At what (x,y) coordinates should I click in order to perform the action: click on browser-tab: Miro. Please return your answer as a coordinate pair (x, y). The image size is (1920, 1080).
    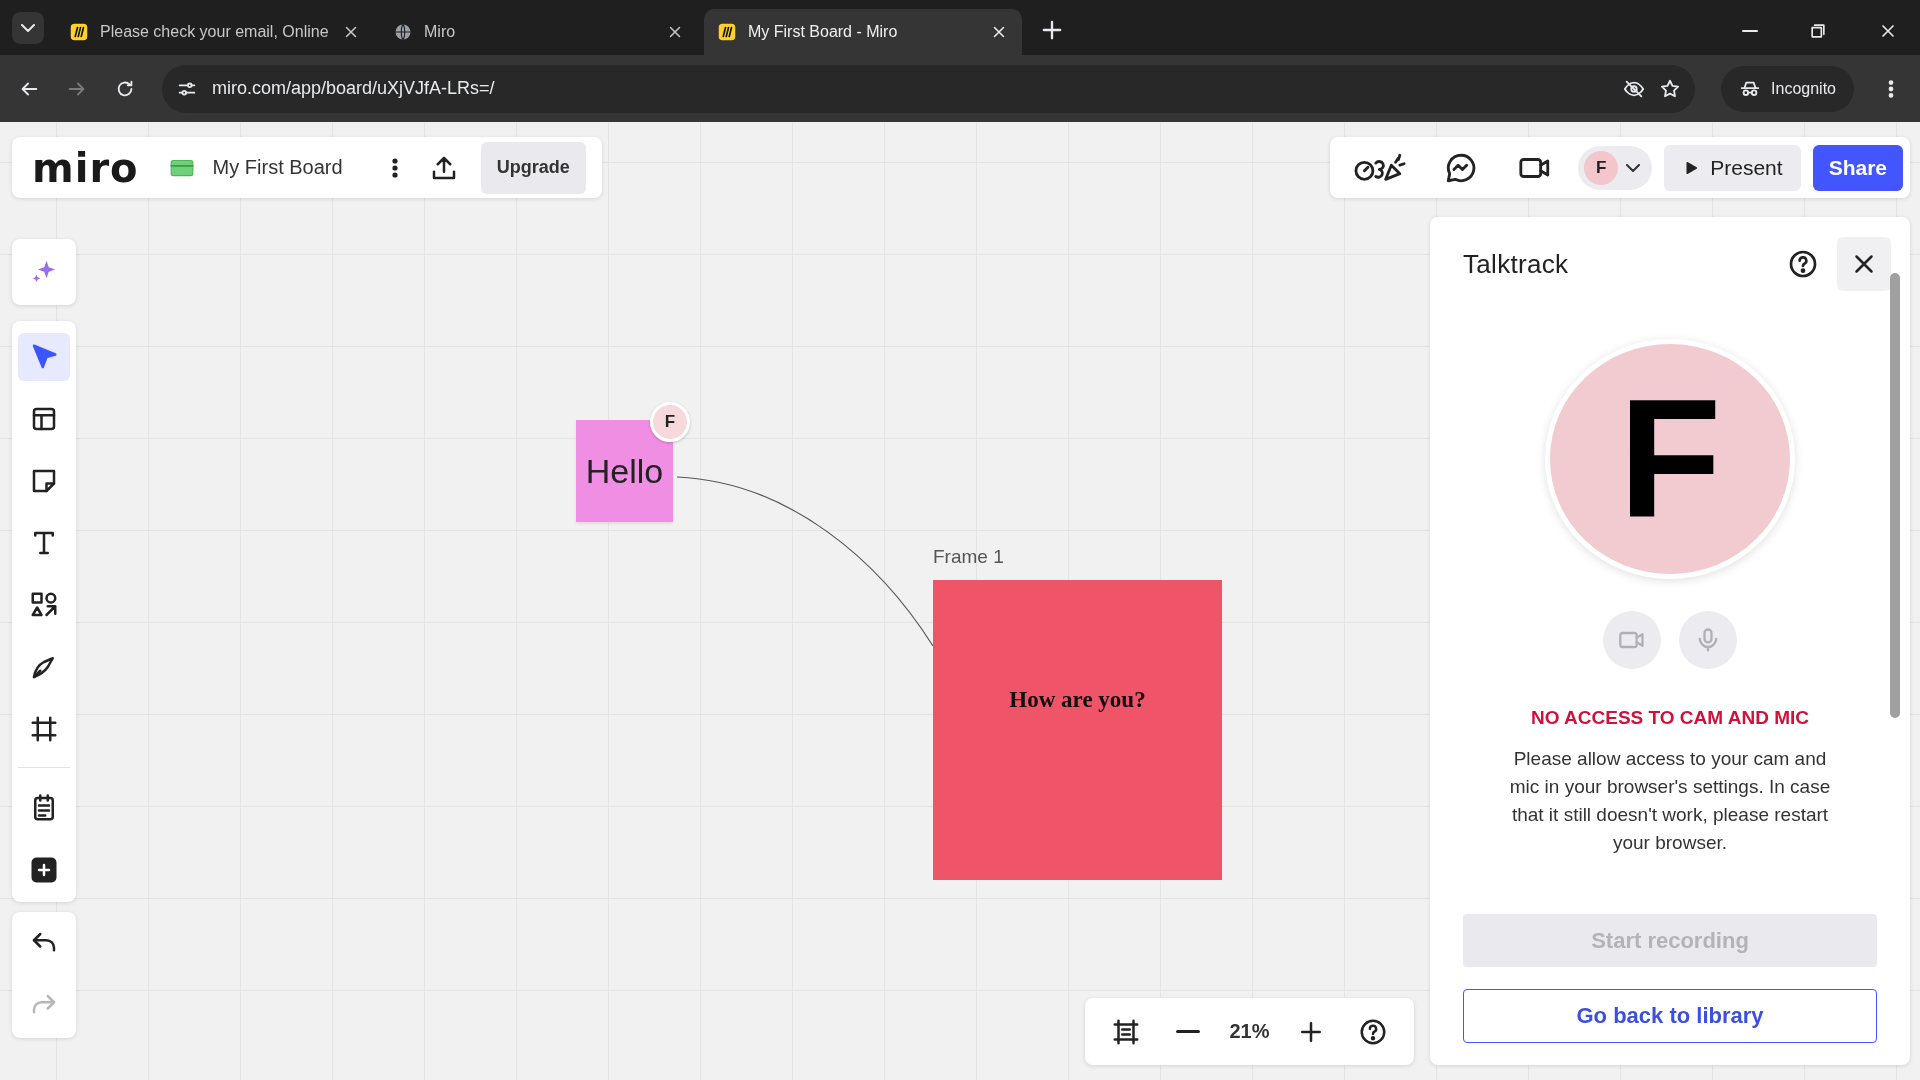
    Looking at the image, I should click on (539, 32).